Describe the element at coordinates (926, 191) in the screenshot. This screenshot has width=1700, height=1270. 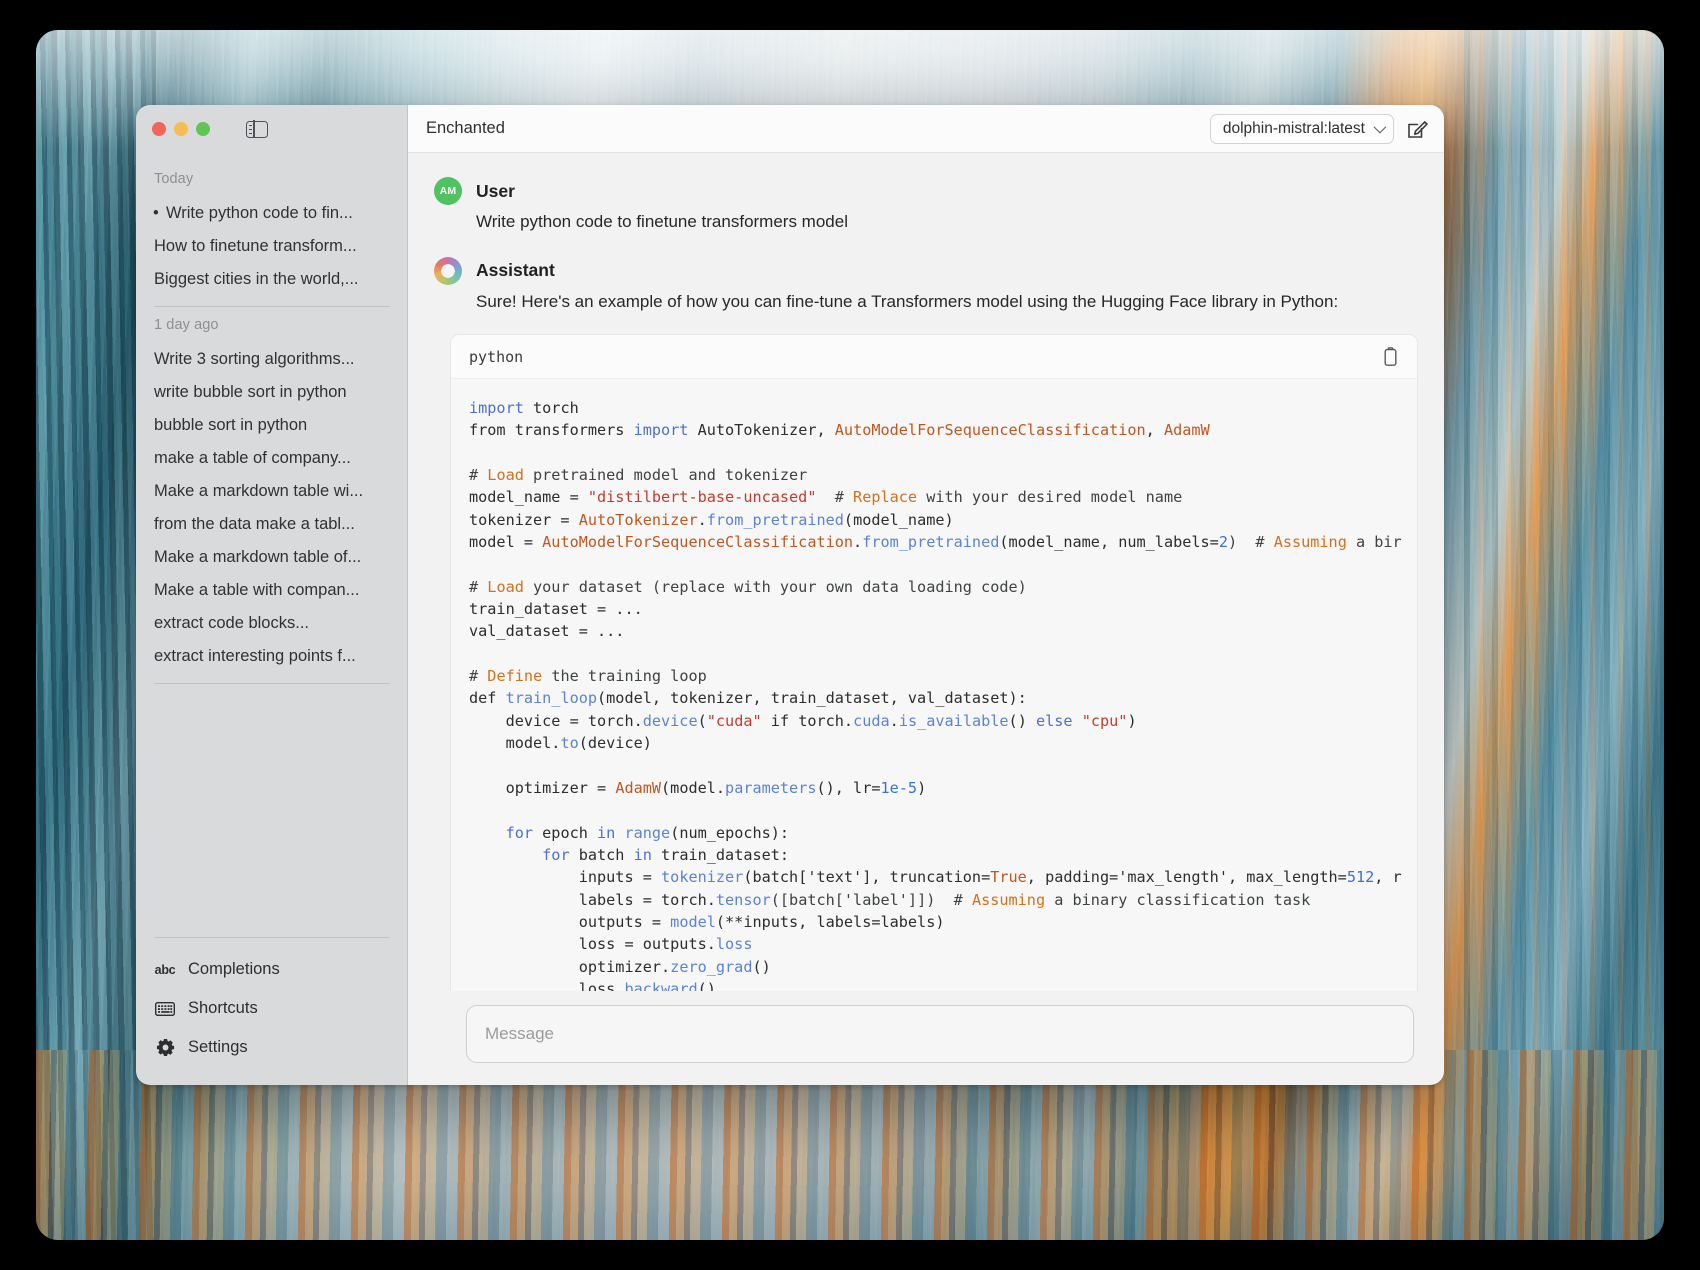
I see `message-header: AM User` at that location.